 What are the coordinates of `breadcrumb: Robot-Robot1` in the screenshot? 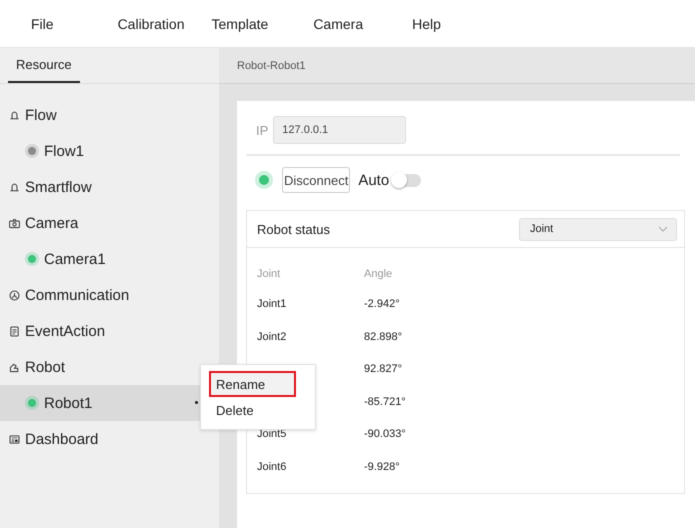 It's located at (457, 66).